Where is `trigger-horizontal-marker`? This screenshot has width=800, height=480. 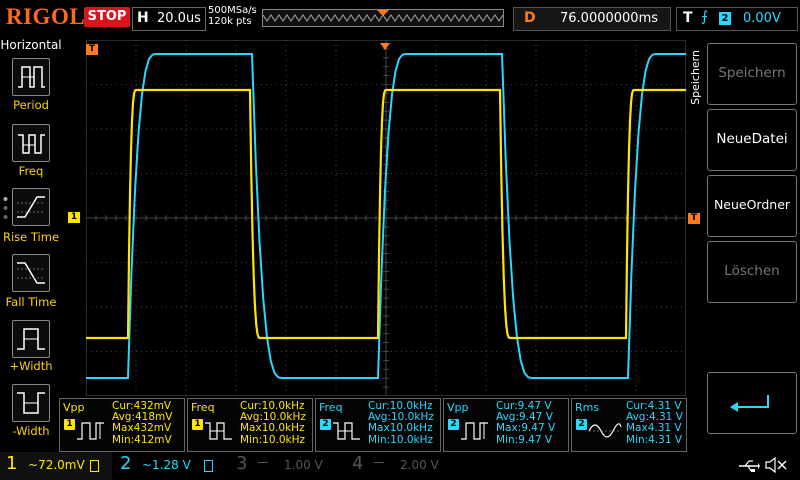
trigger-horizontal-marker is located at coordinates (385, 45).